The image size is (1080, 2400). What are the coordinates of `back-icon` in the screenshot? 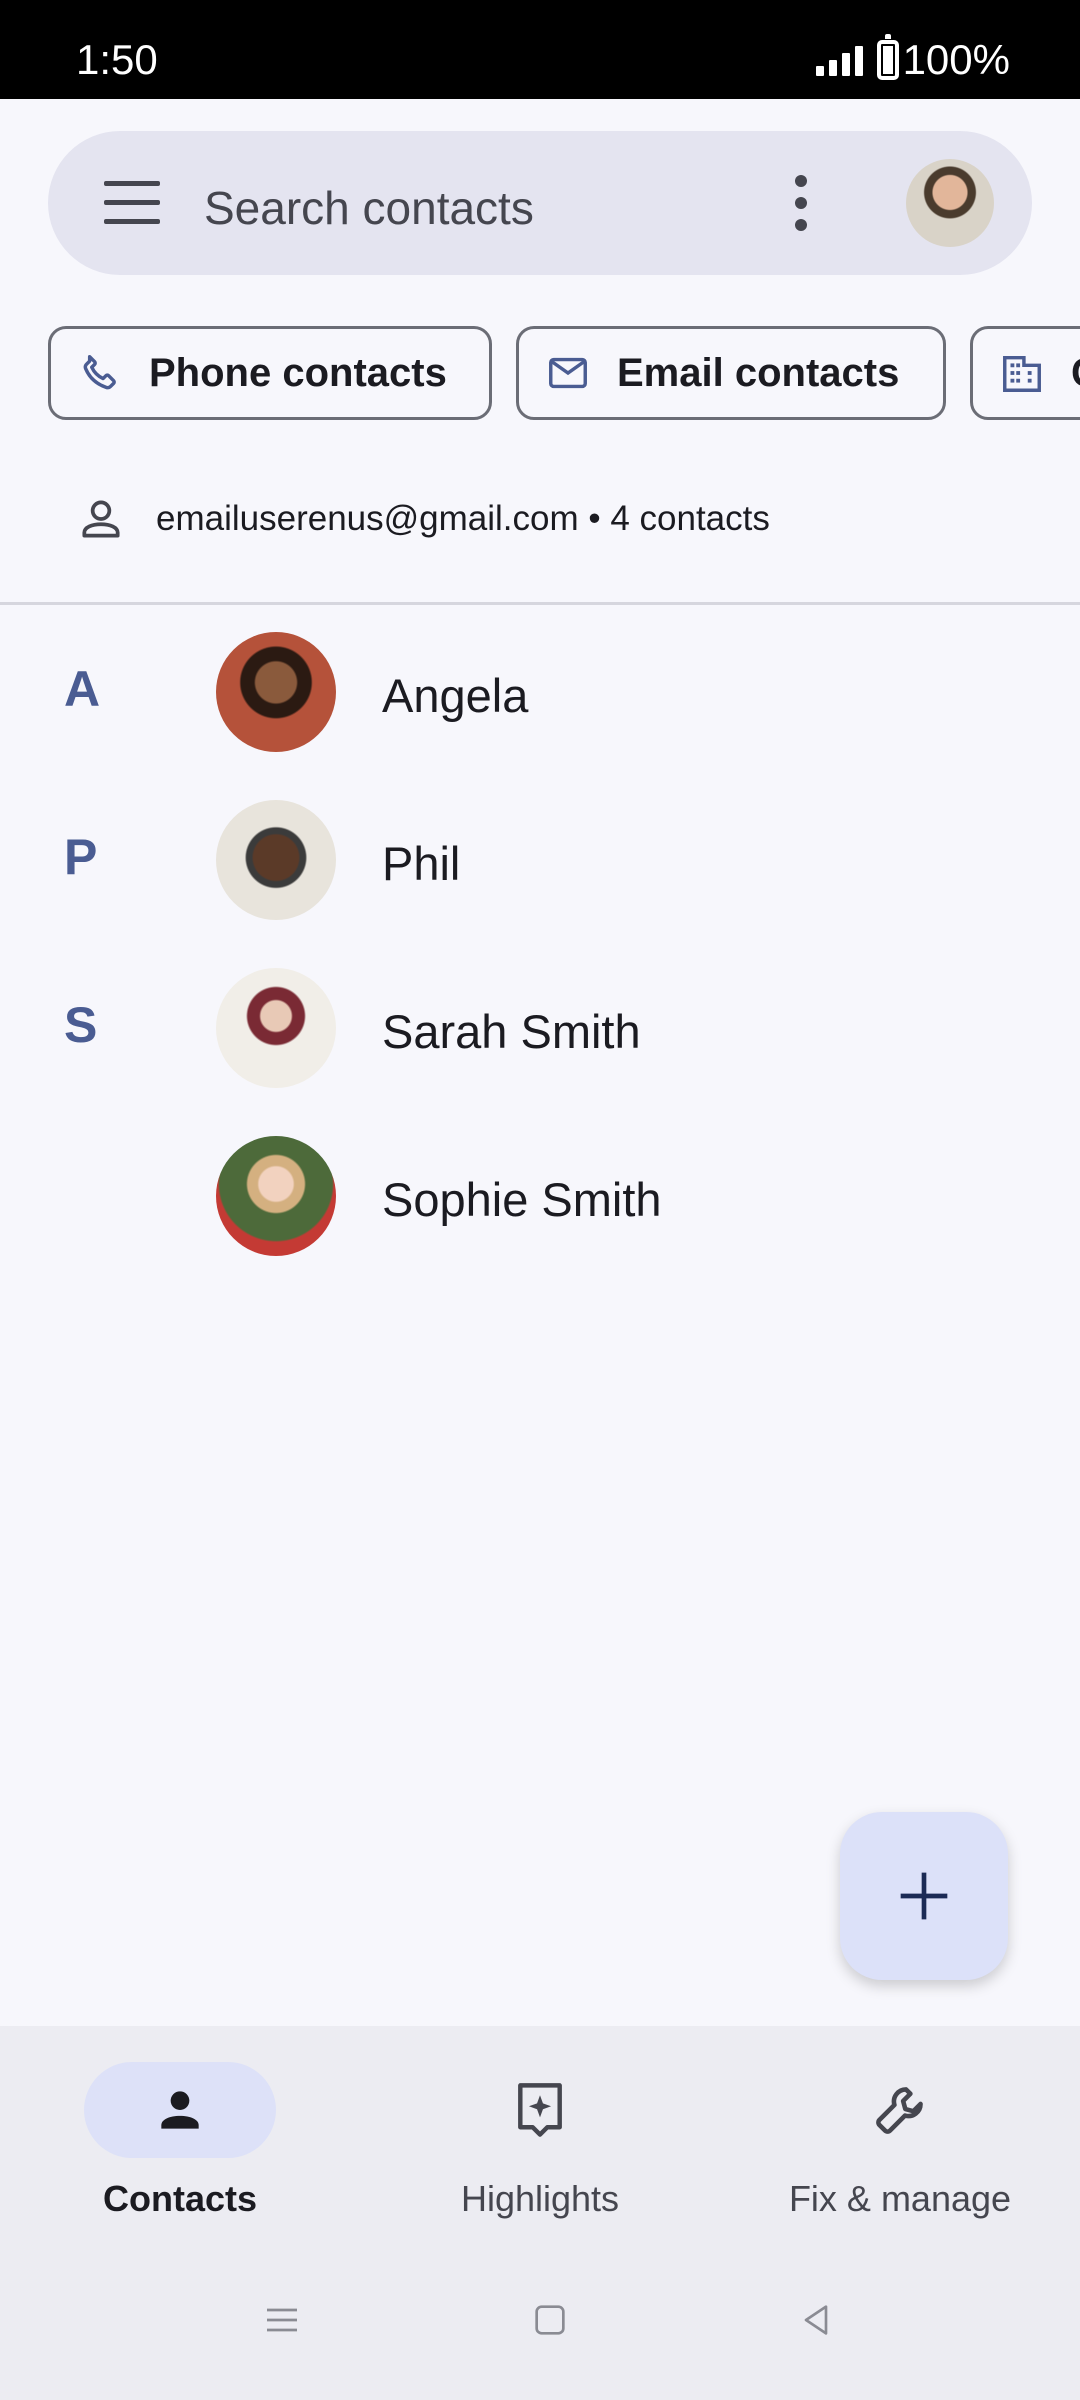 It's located at (816, 2320).